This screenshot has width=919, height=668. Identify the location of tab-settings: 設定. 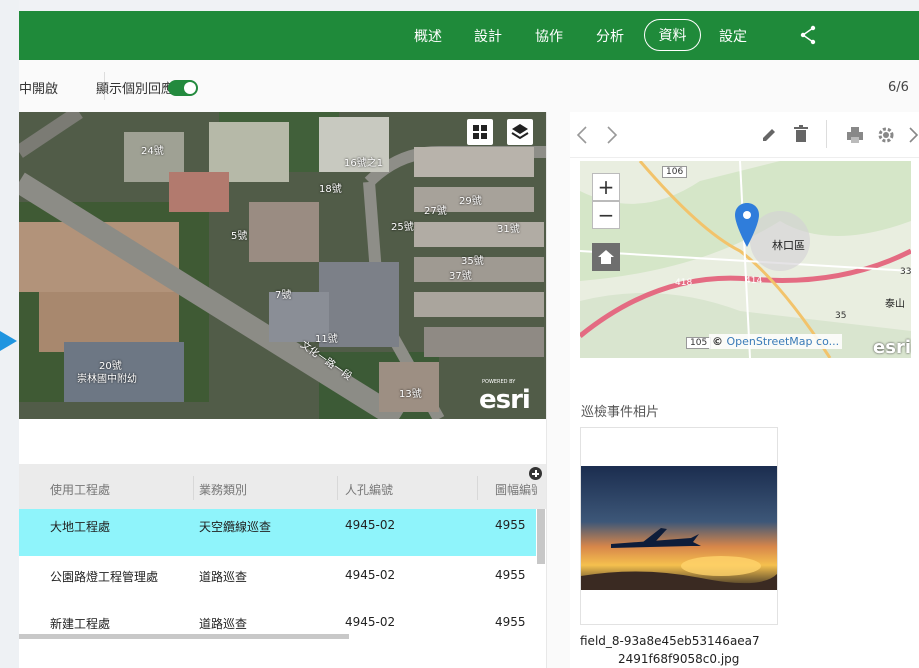
(733, 35).